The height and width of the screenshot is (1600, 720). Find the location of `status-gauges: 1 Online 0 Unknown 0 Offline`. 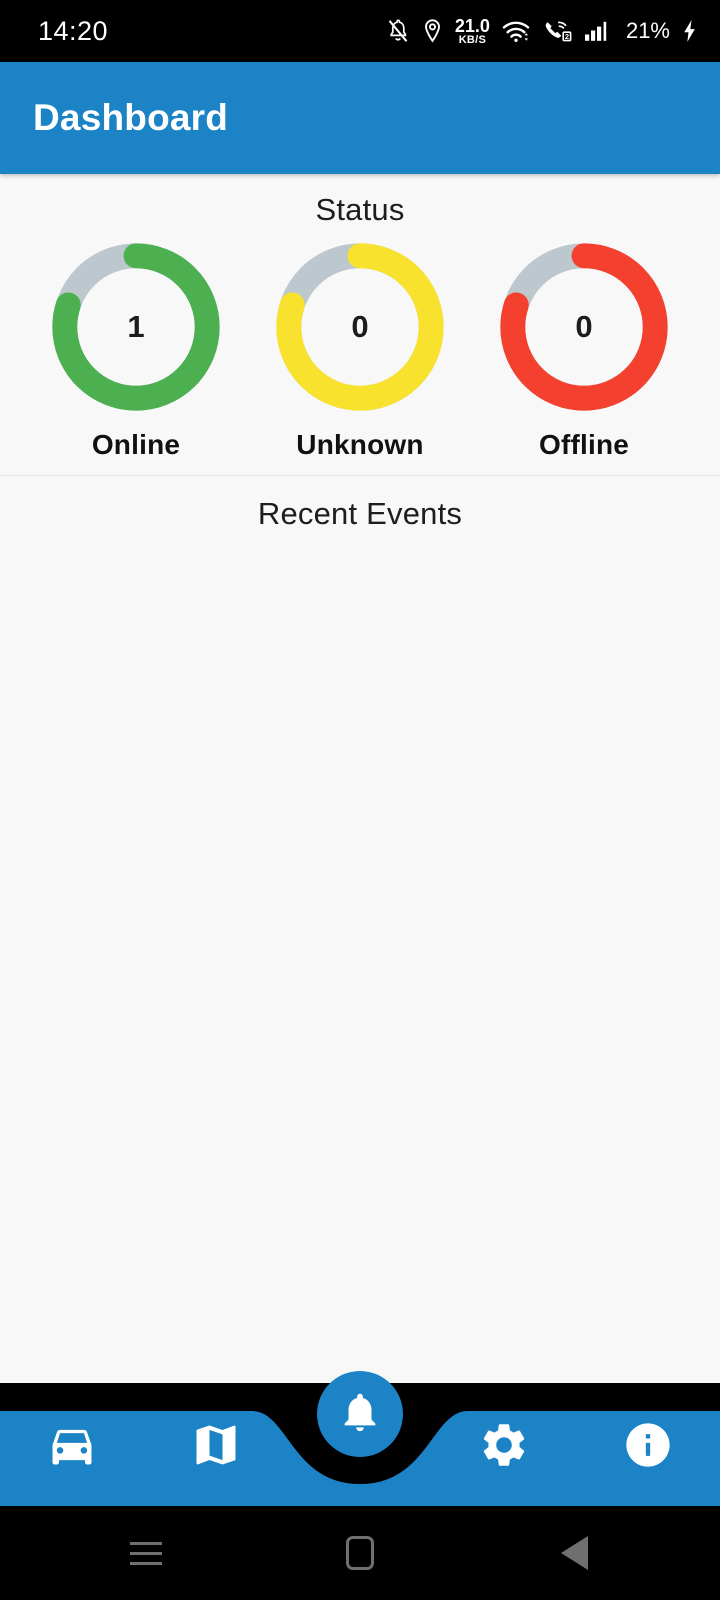

status-gauges: 1 Online 0 Unknown 0 Offline is located at coordinates (360, 349).